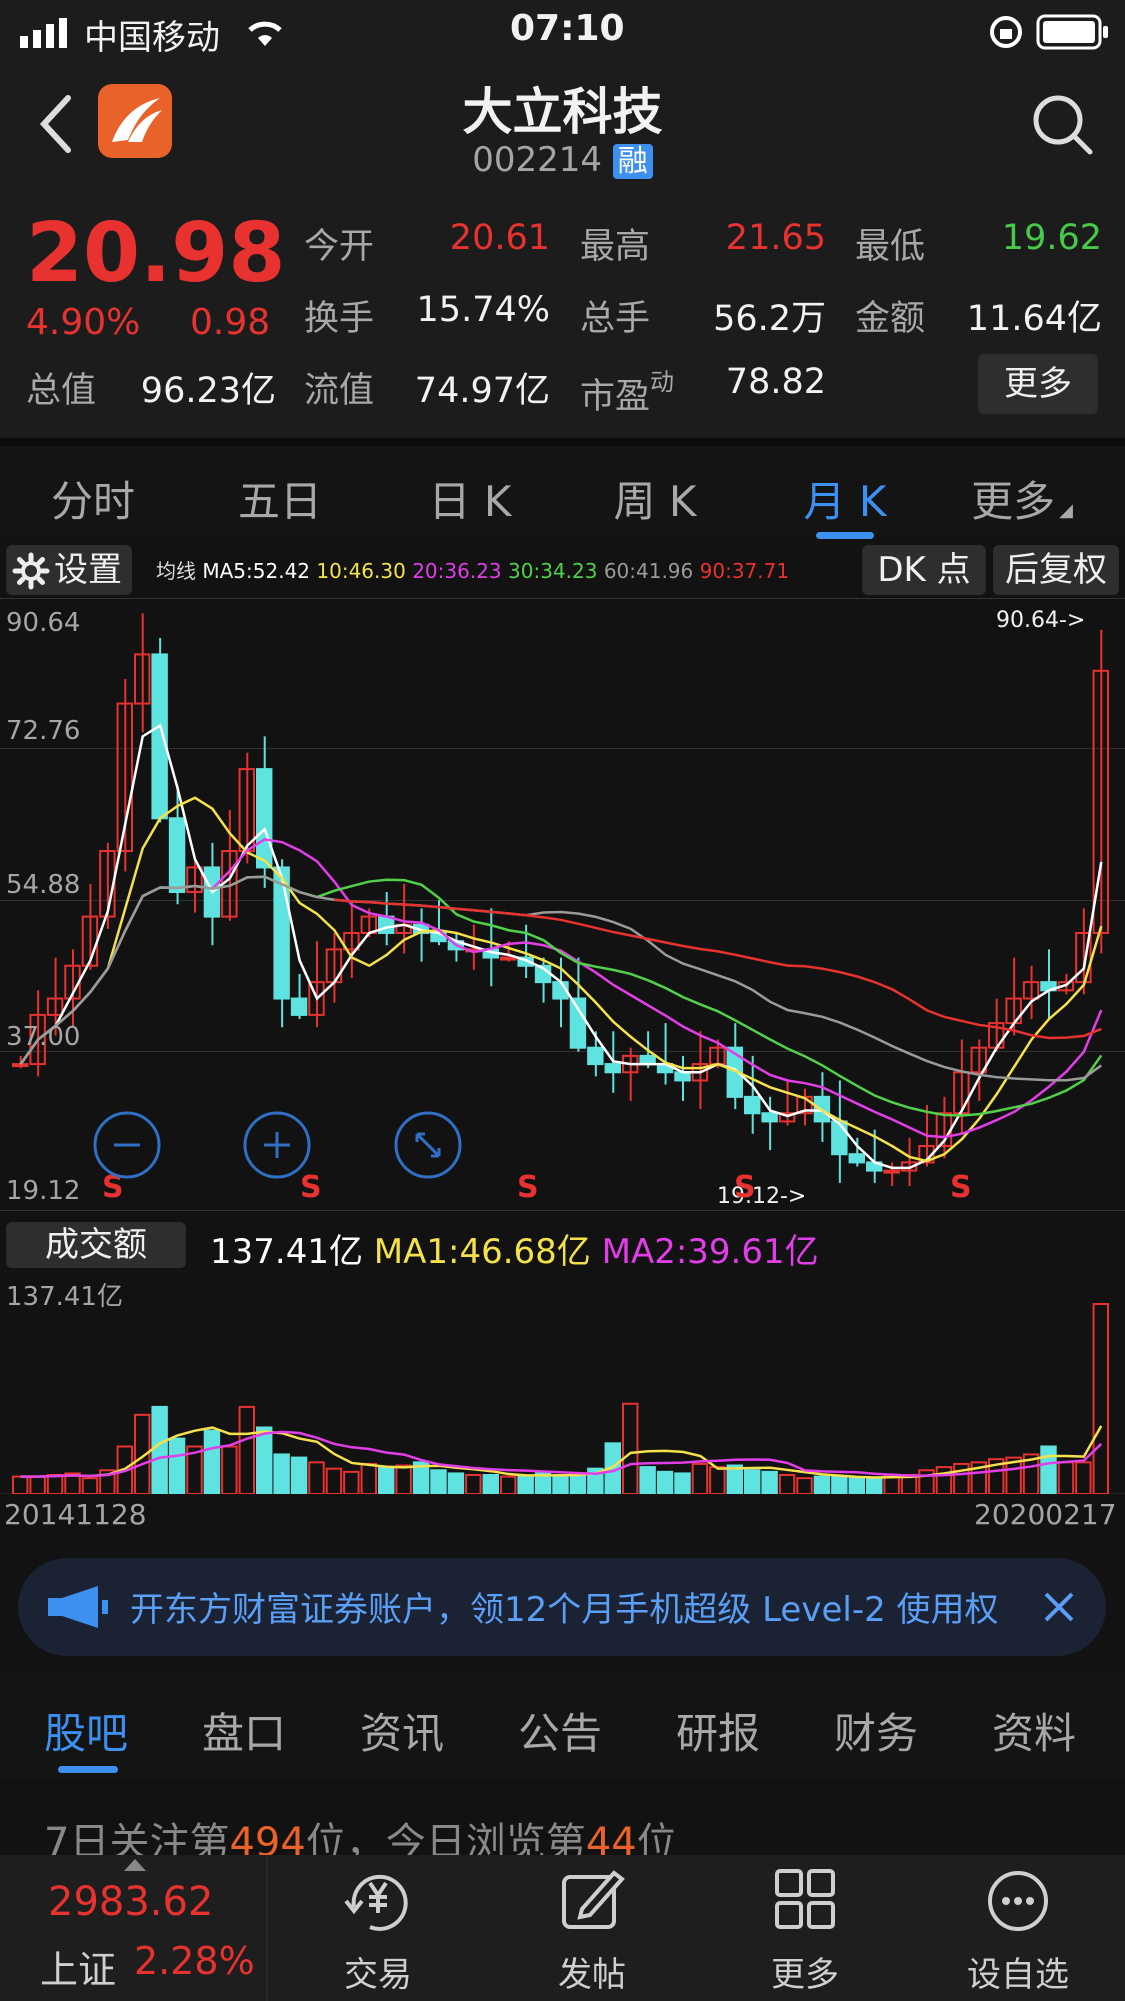  Describe the element at coordinates (339, 247) in the screenshot. I see `open-label: 今开` at that location.